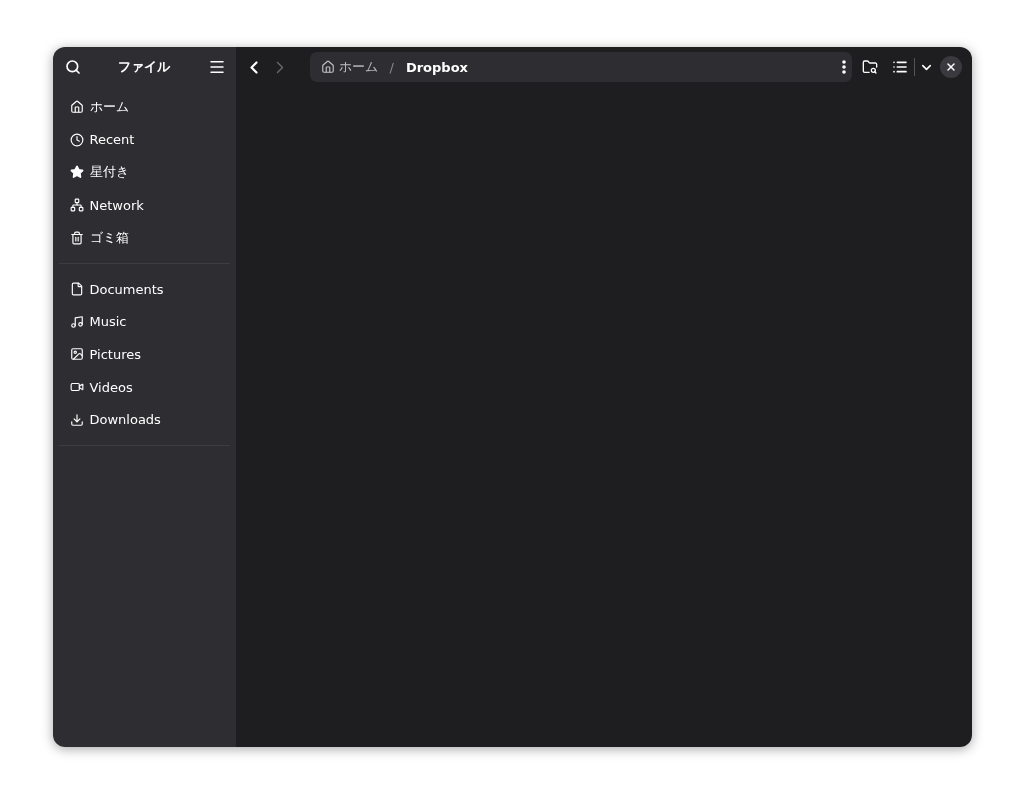 The width and height of the screenshot is (1024, 805). I want to click on sidebar-item: Network, so click(144, 205).